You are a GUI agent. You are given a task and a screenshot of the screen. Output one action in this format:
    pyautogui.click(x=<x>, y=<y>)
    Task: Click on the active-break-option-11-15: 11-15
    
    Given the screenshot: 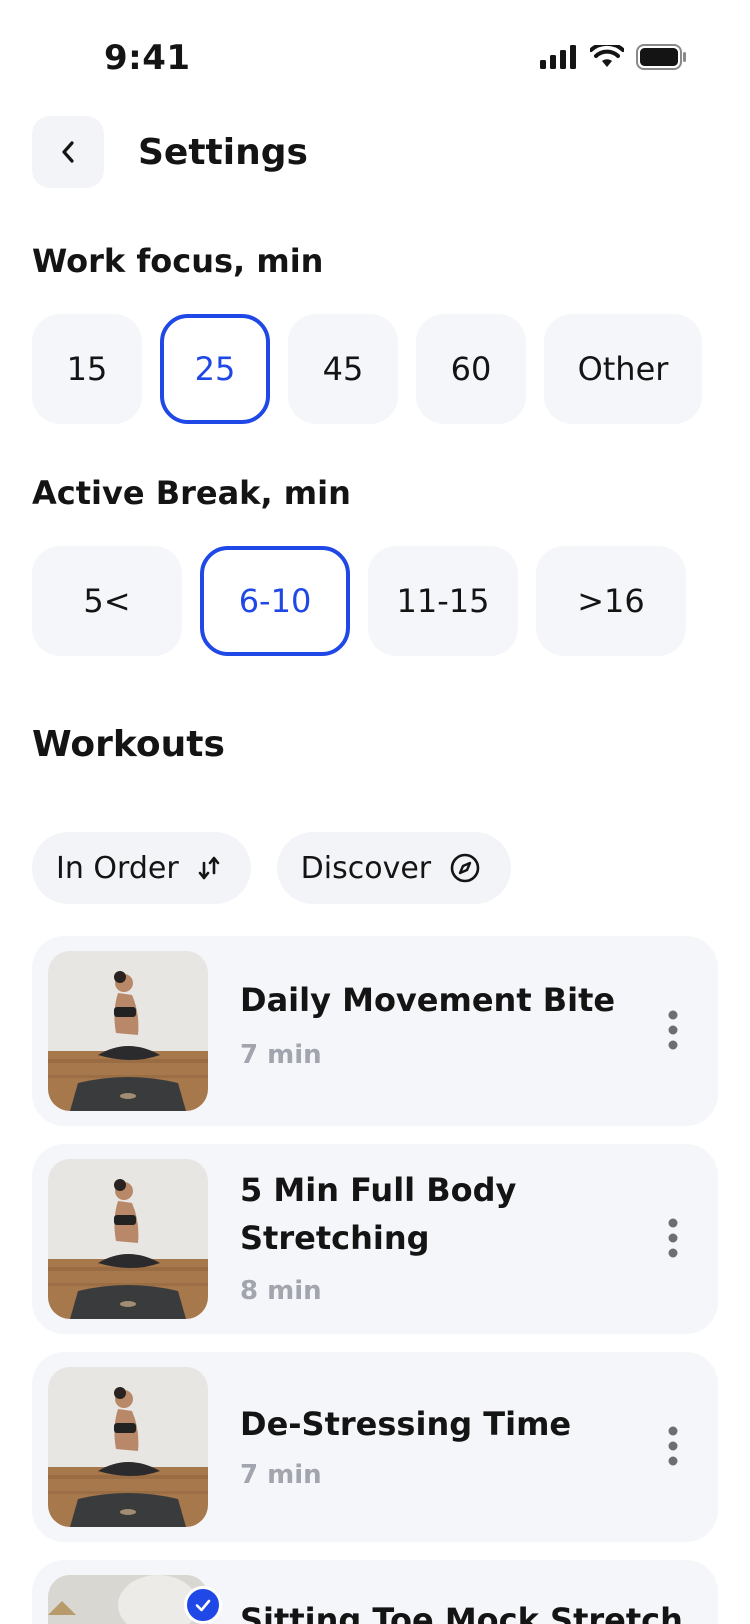 What is the action you would take?
    pyautogui.click(x=443, y=601)
    